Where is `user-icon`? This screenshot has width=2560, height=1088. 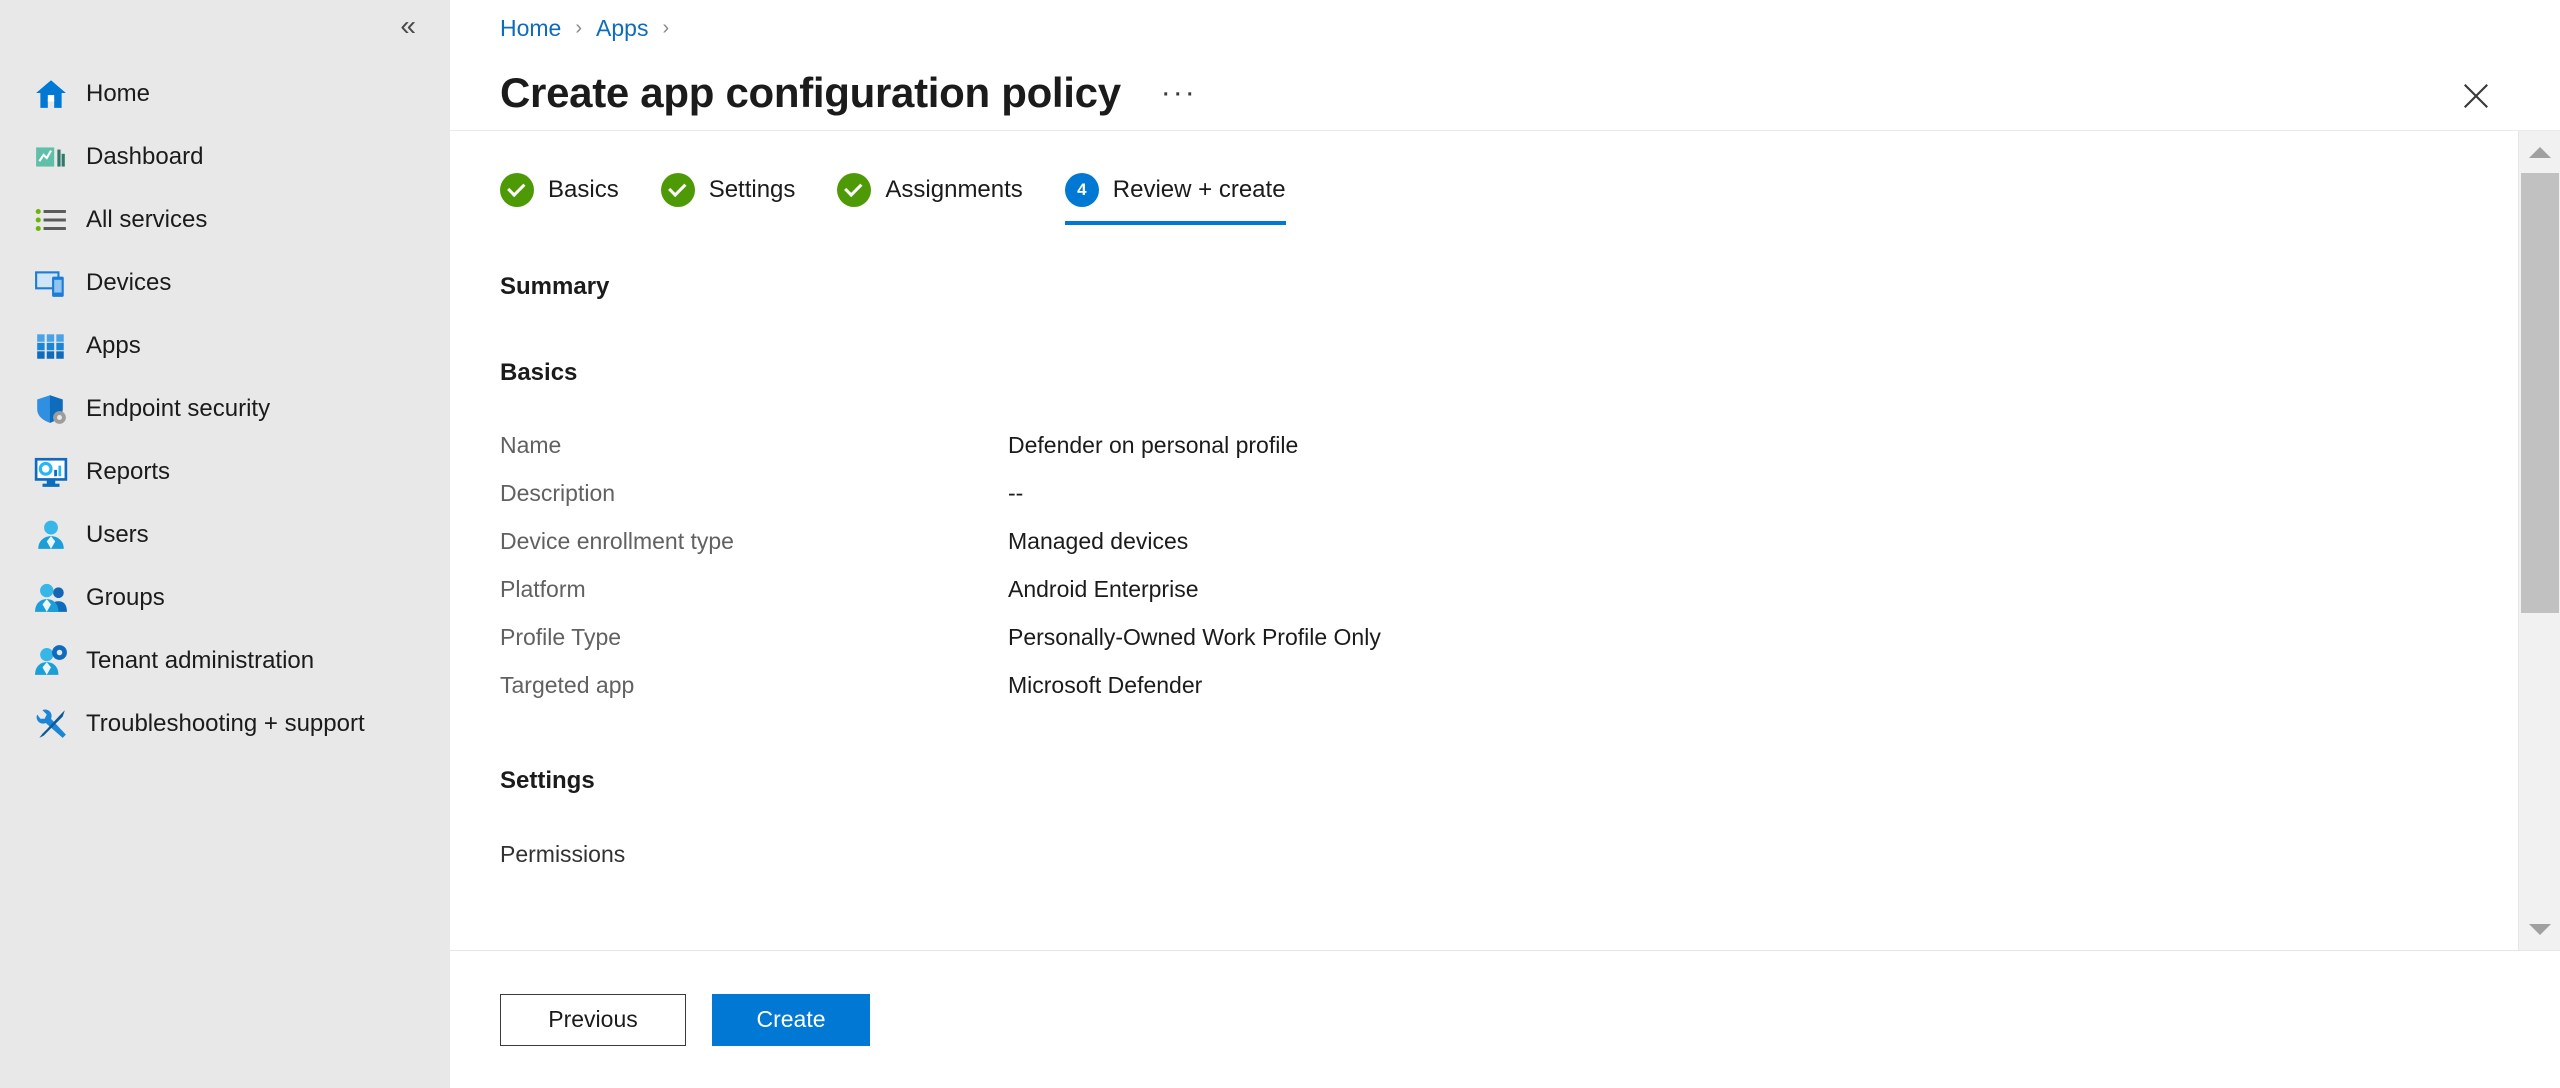
user-icon is located at coordinates (51, 535).